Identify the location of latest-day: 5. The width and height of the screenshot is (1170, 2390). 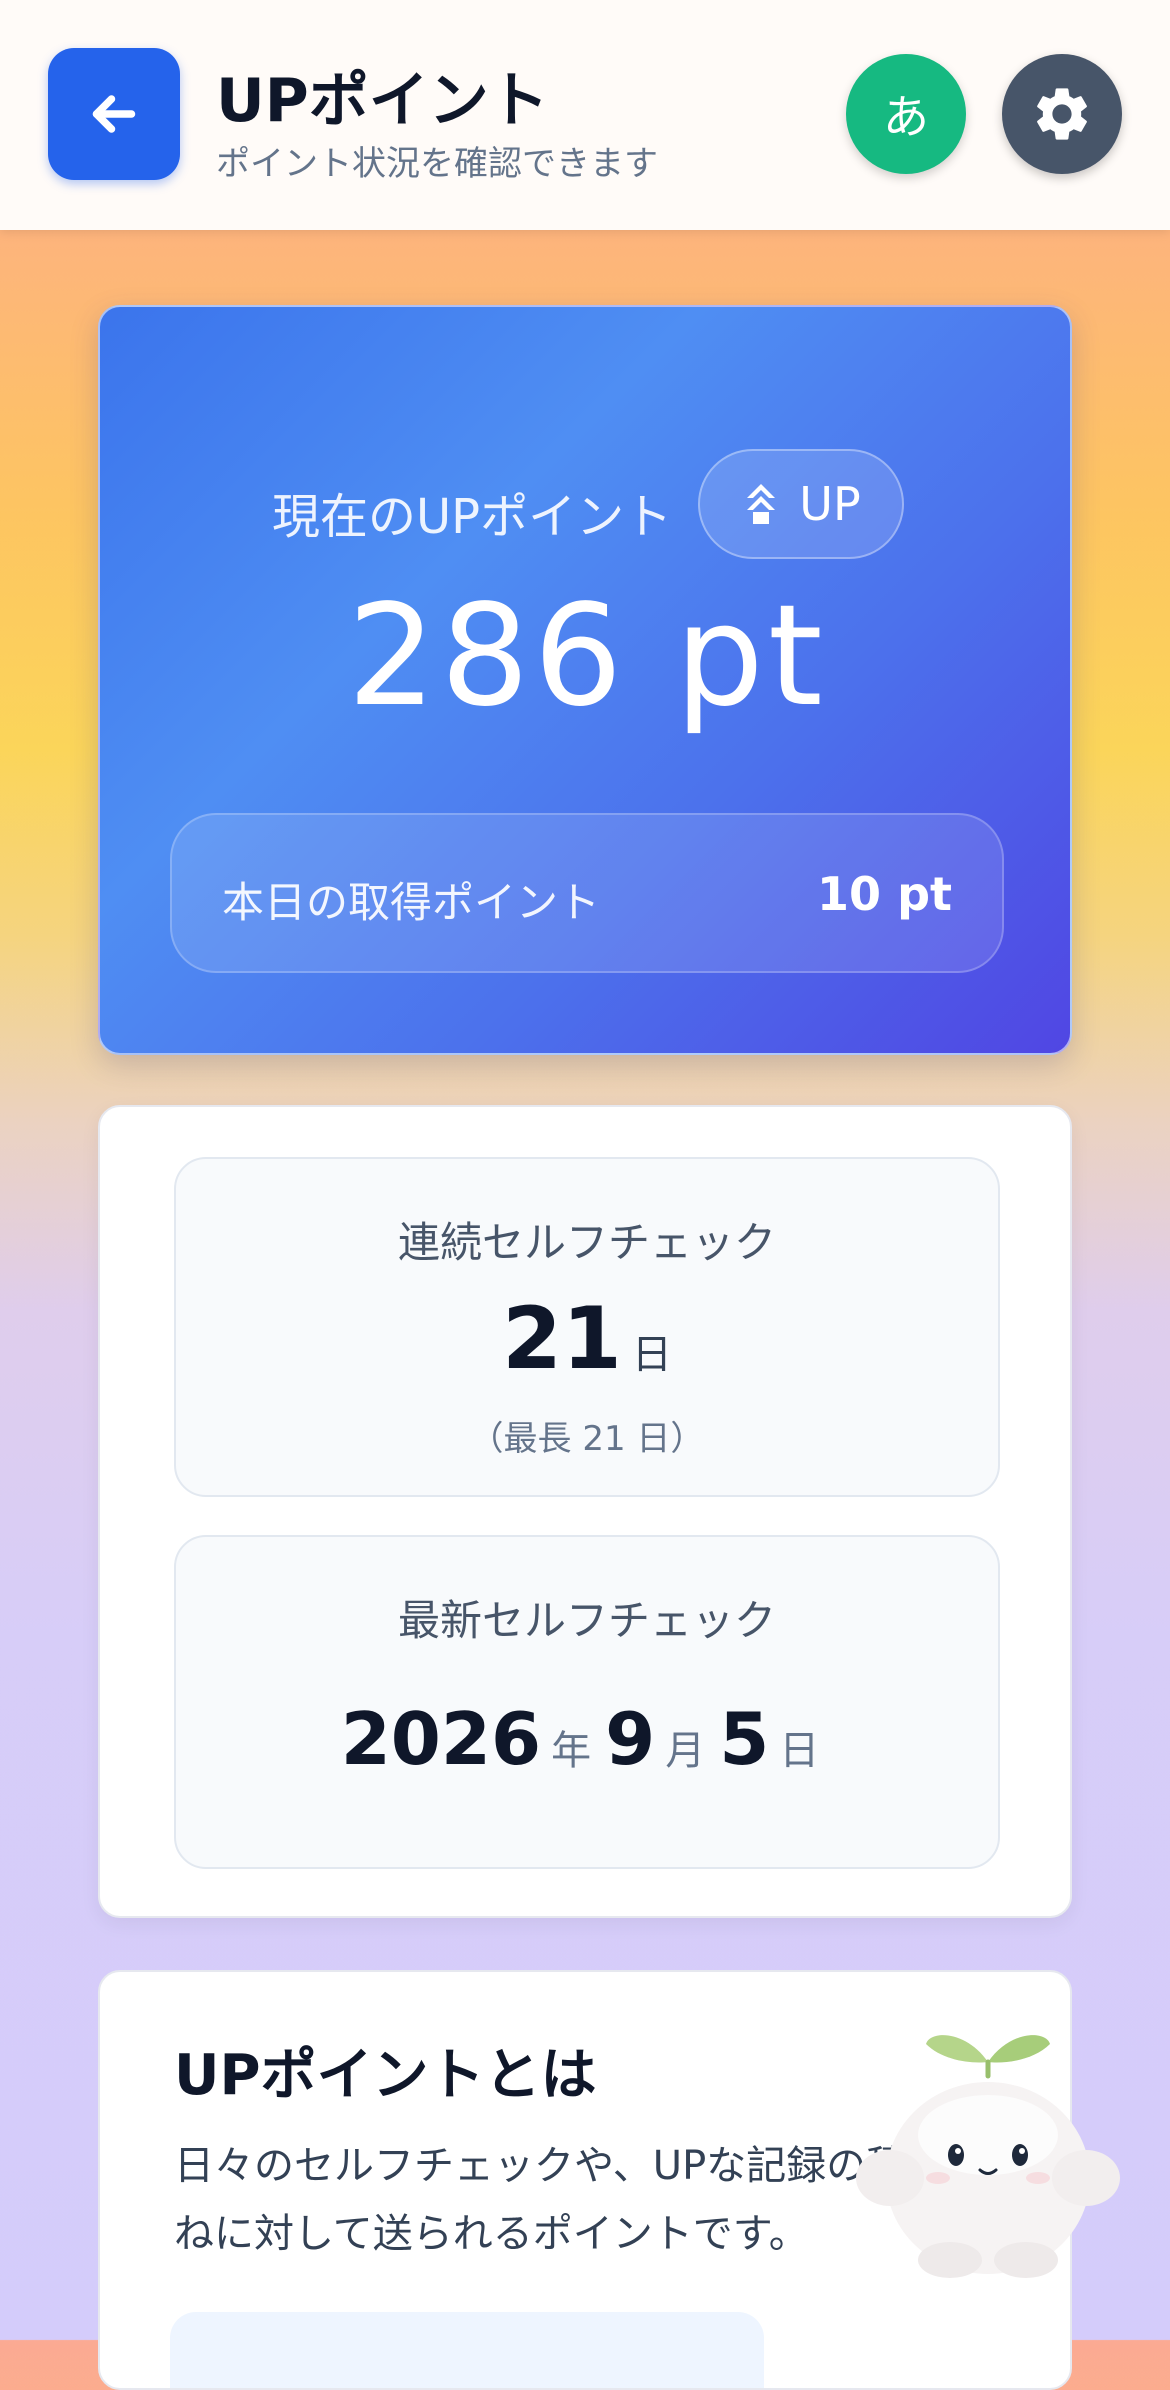
(744, 1739).